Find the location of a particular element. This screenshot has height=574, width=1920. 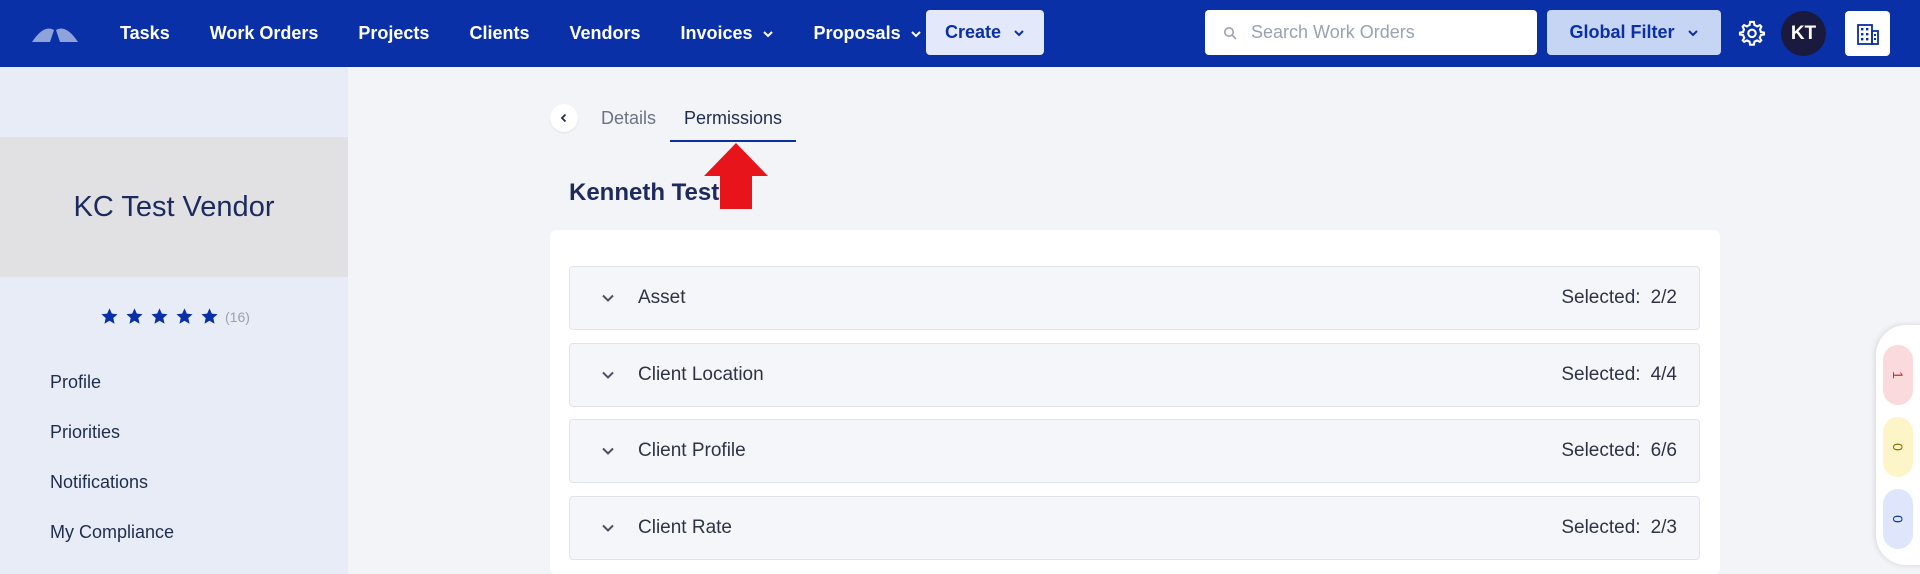

rating-count: (16) is located at coordinates (237, 316).